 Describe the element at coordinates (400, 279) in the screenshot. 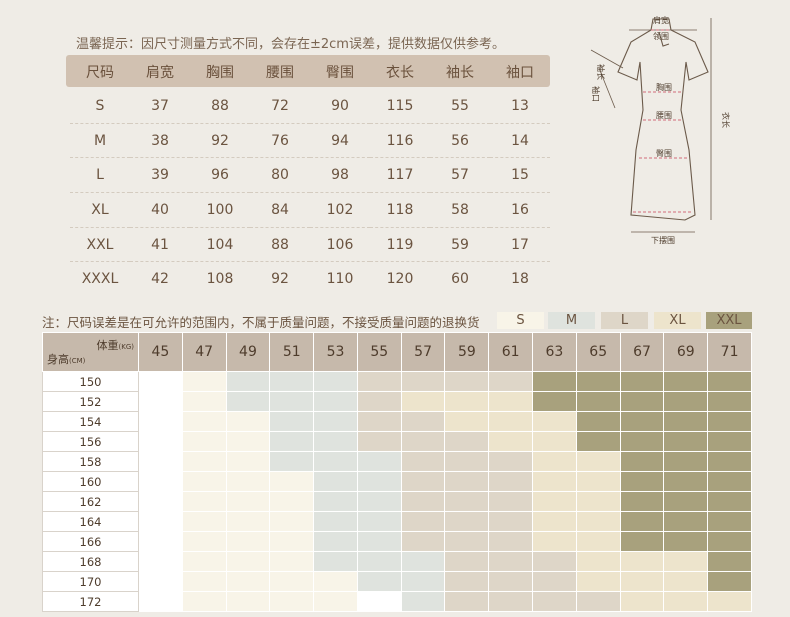

I see `size-table-cell: 120` at that location.